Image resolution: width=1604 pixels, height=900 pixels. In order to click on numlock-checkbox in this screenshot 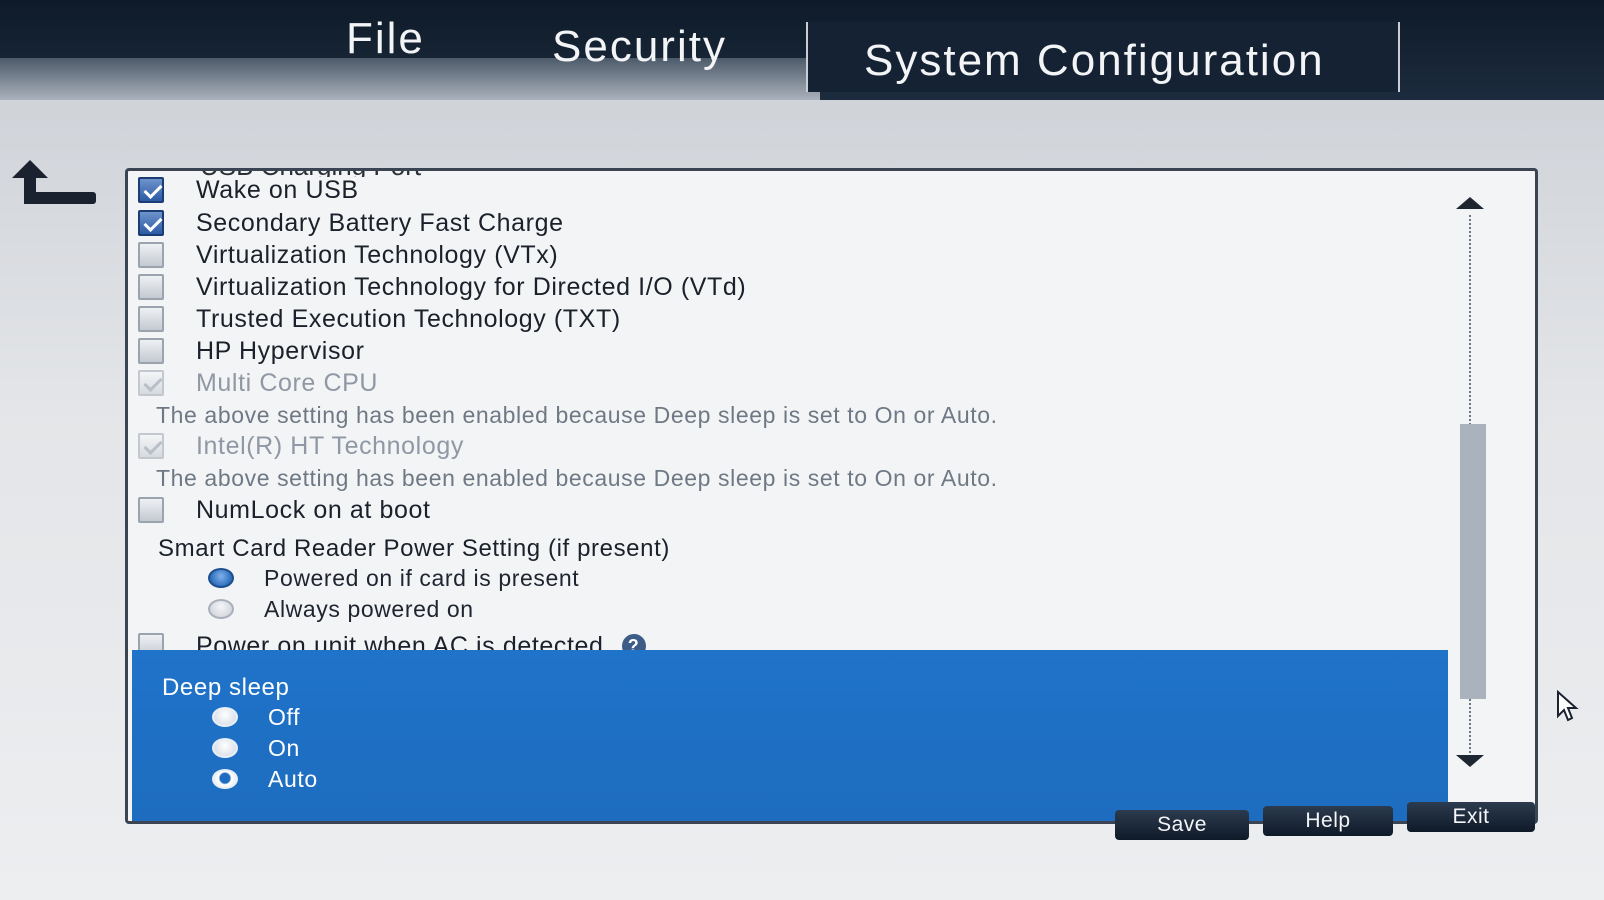, I will do `click(151, 510)`.